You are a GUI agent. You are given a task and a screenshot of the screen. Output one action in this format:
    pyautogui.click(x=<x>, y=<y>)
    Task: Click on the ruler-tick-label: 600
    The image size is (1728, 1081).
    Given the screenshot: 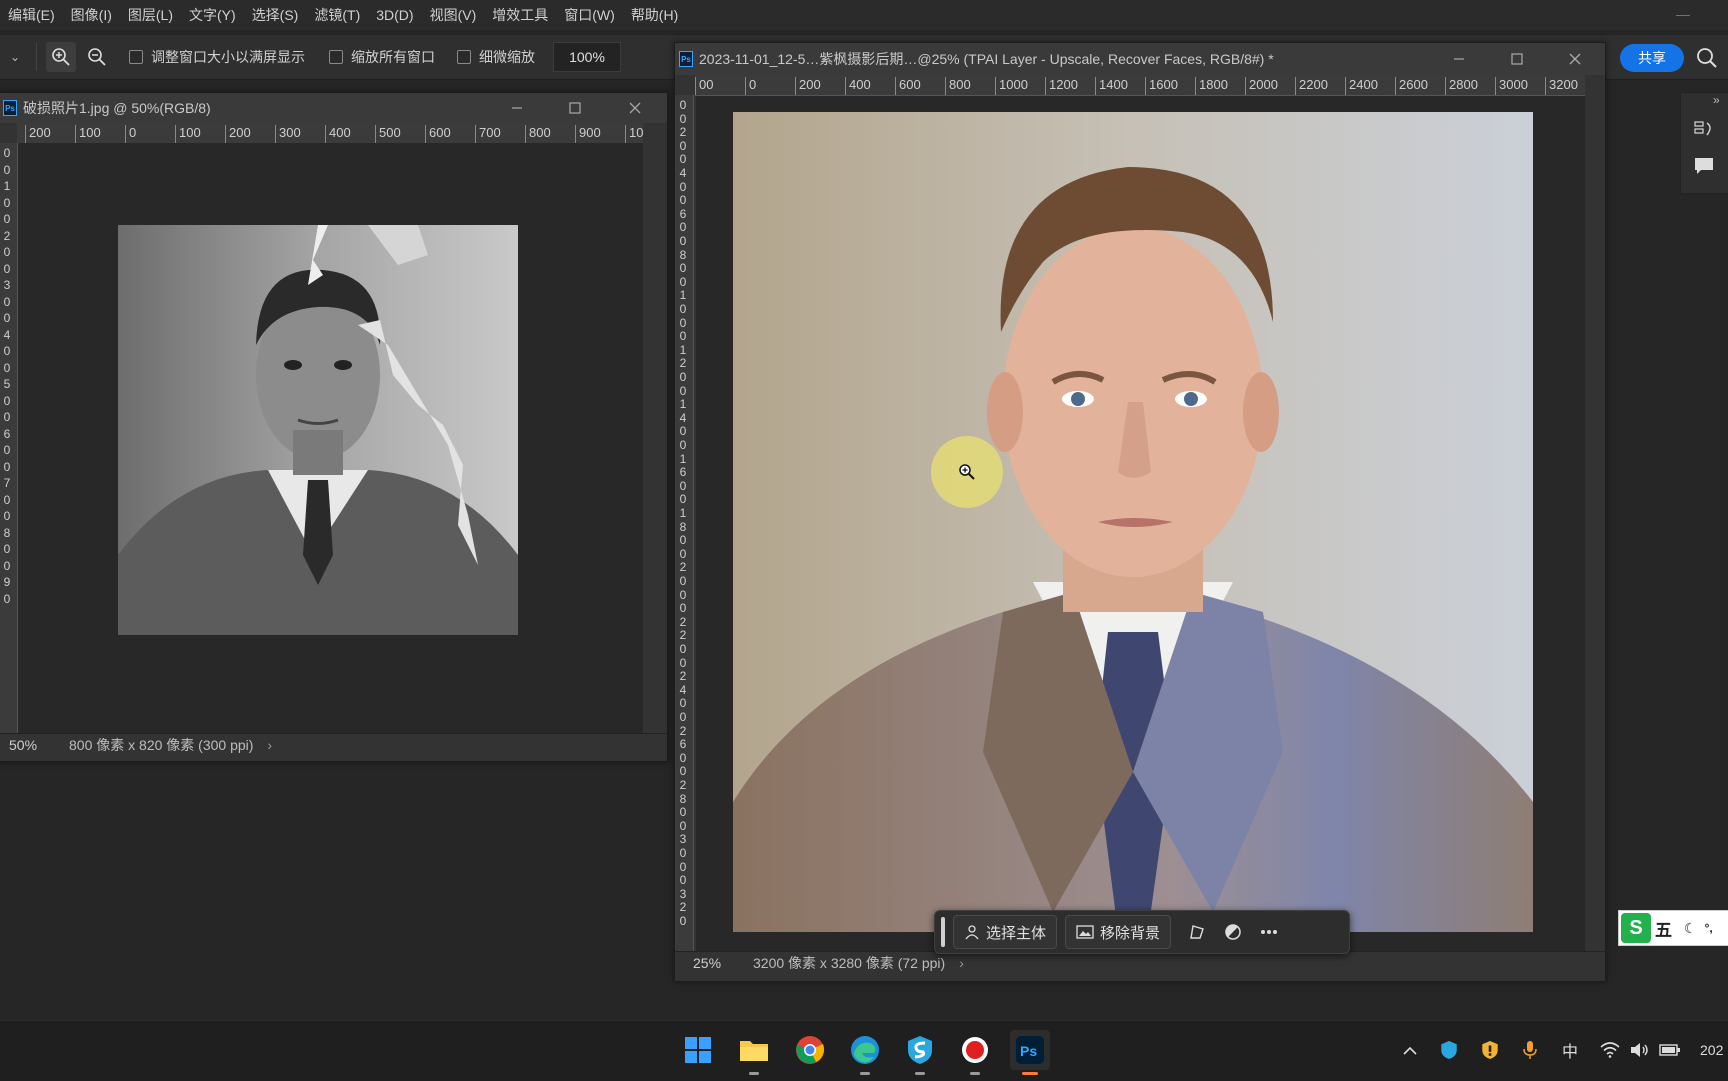 What is the action you would take?
    pyautogui.click(x=908, y=86)
    